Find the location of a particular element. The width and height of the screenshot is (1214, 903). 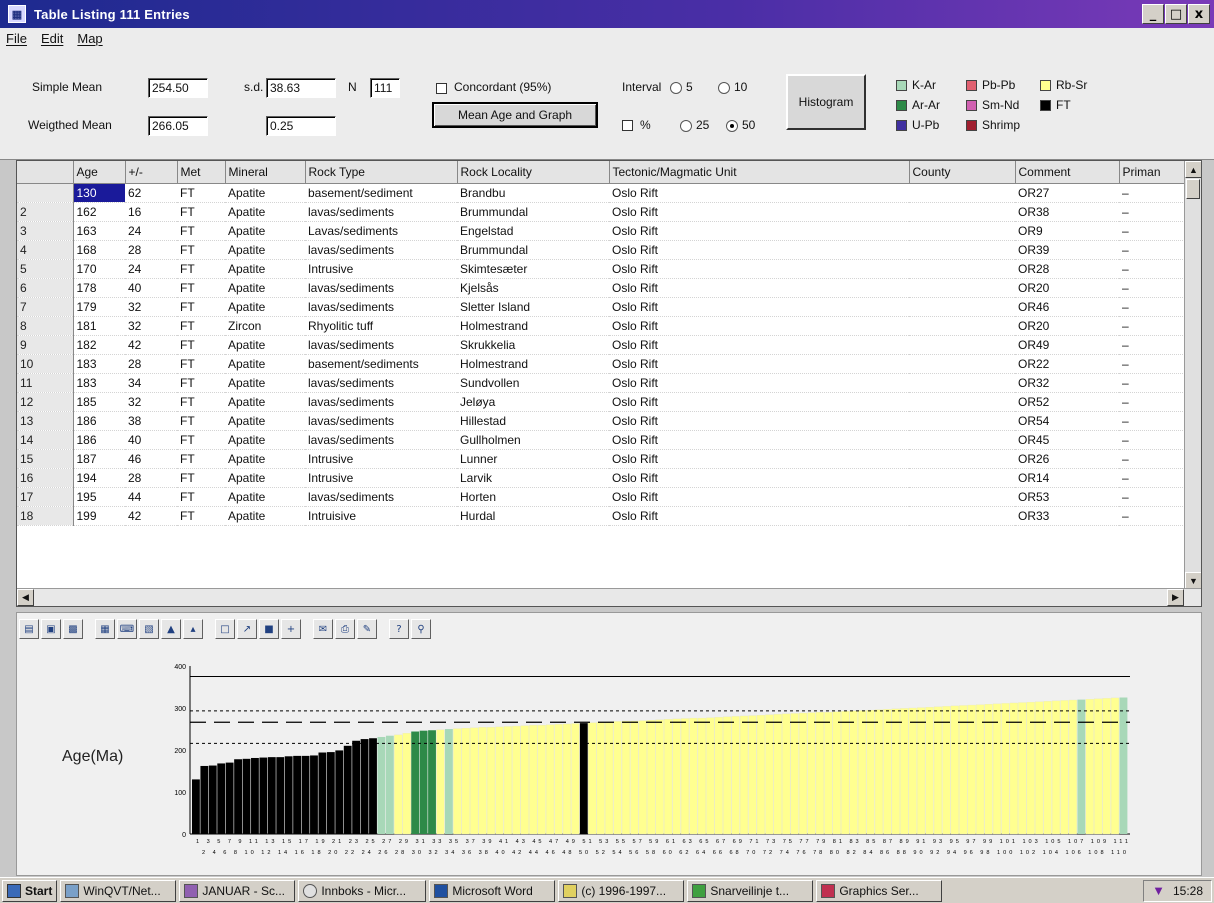

menu-file: File is located at coordinates (16, 38).